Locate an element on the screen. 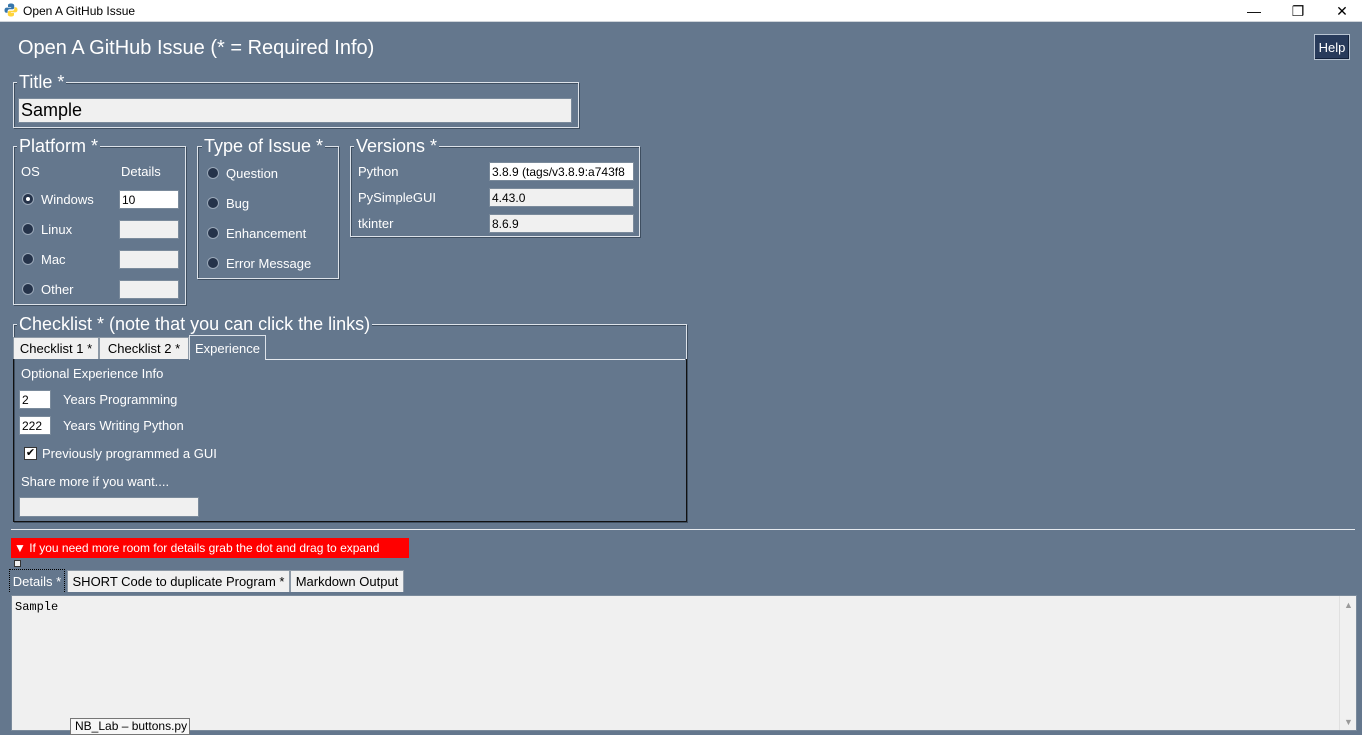 This screenshot has width=1362, height=735. radio-enhancement is located at coordinates (213, 233).